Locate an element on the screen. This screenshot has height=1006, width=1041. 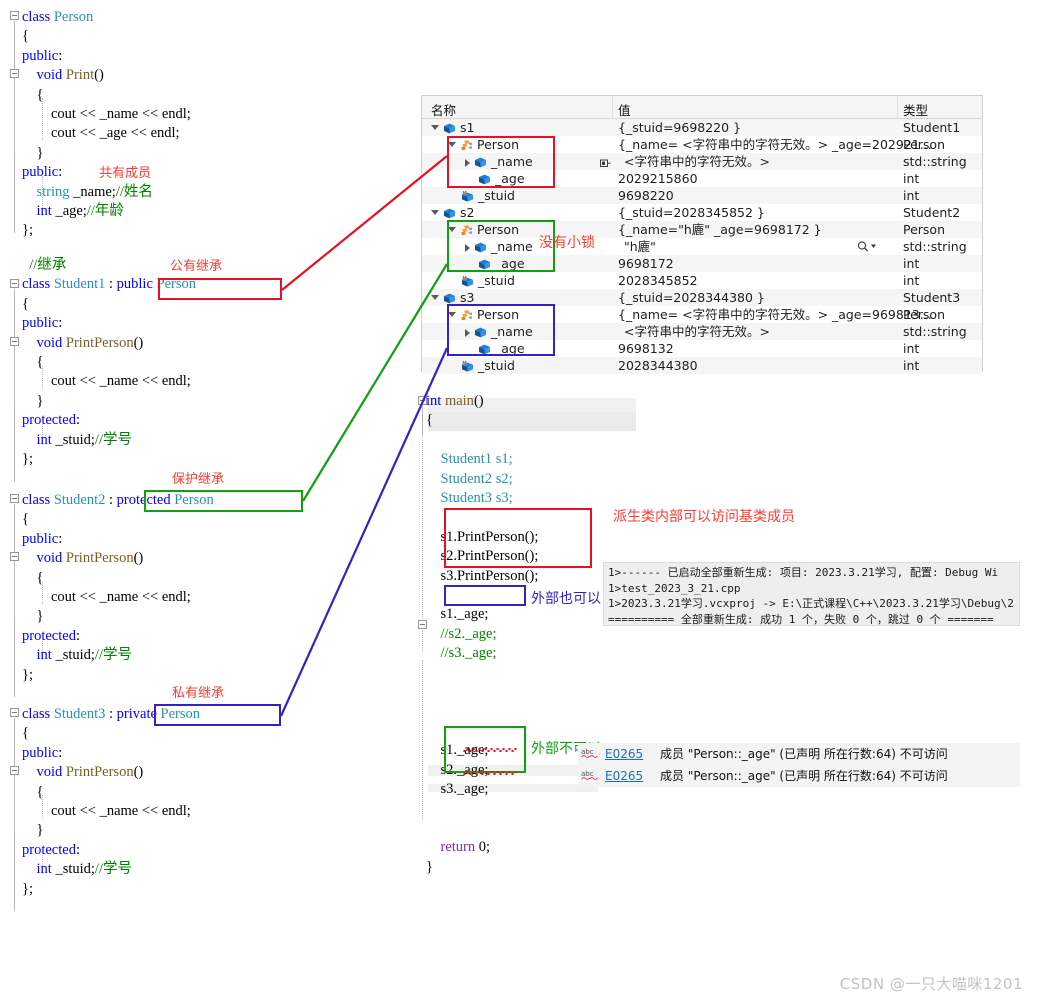
watch-row-value-cell: {_name="h廘" _age=9698172 } is located at coordinates (720, 229).